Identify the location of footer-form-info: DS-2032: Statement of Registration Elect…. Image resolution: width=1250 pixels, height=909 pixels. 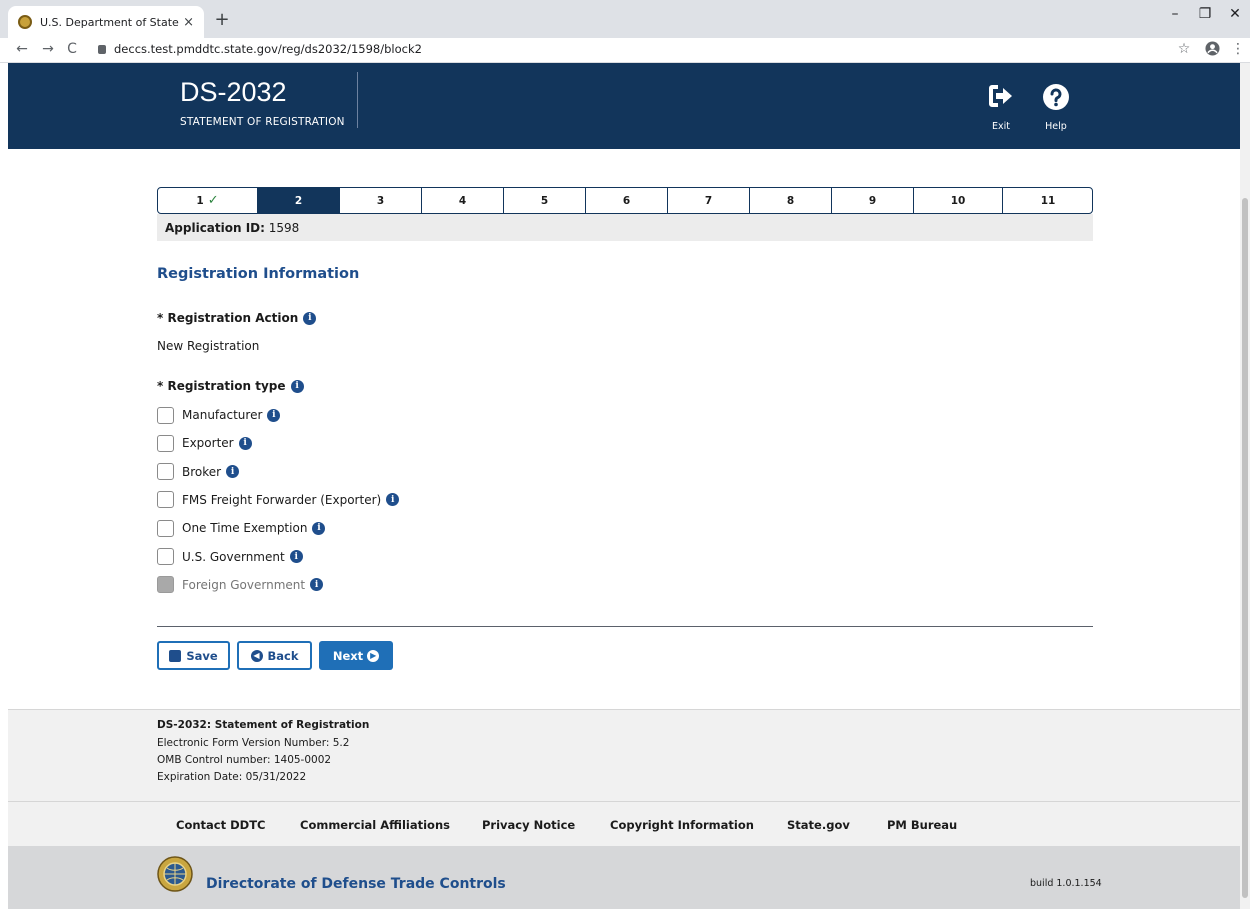
(624, 755).